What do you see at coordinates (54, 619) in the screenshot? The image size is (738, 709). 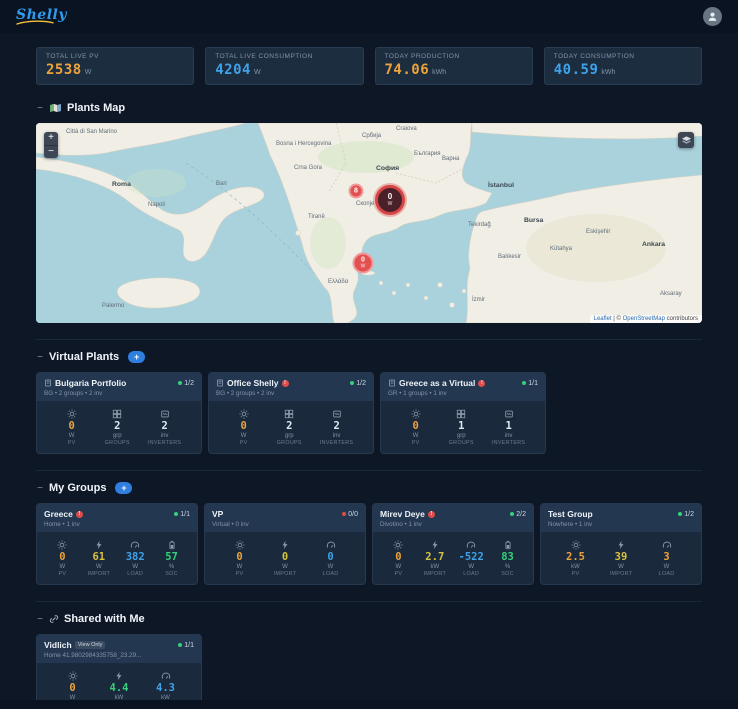 I see `link-icon` at bounding box center [54, 619].